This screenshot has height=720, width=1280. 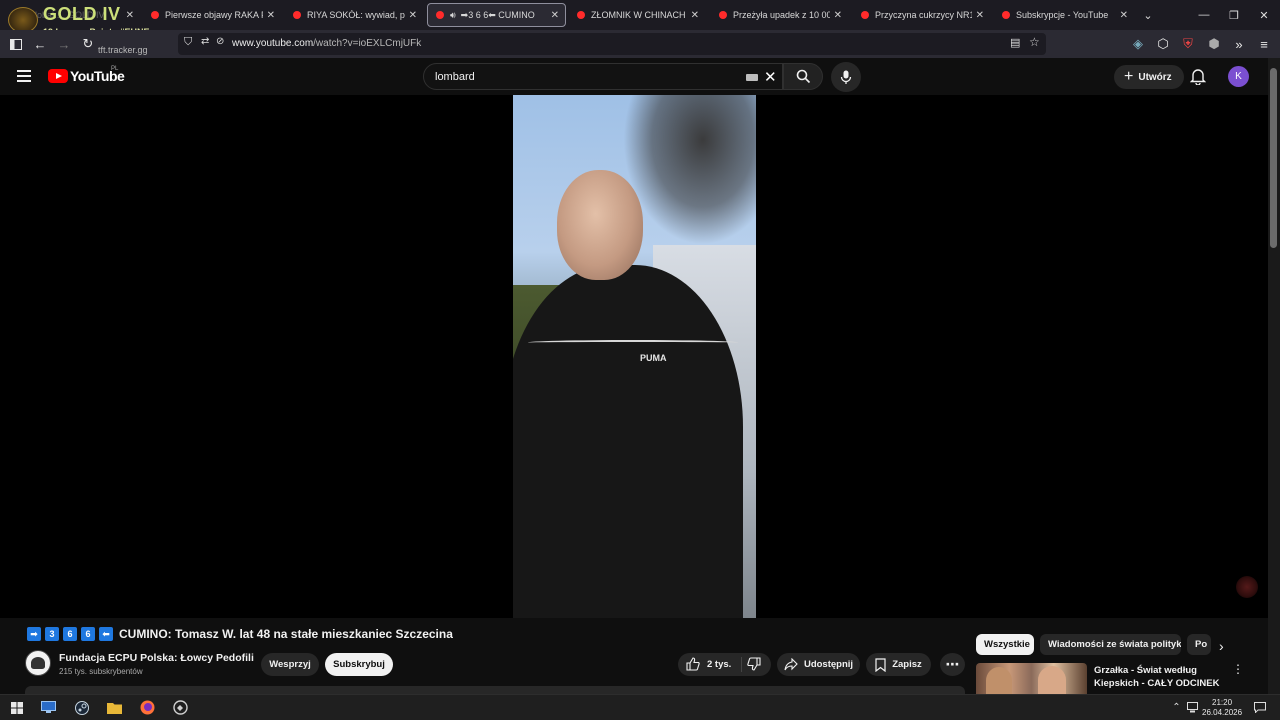 What do you see at coordinates (708, 664) in the screenshot?
I see `like-button: 2 tys.` at bounding box center [708, 664].